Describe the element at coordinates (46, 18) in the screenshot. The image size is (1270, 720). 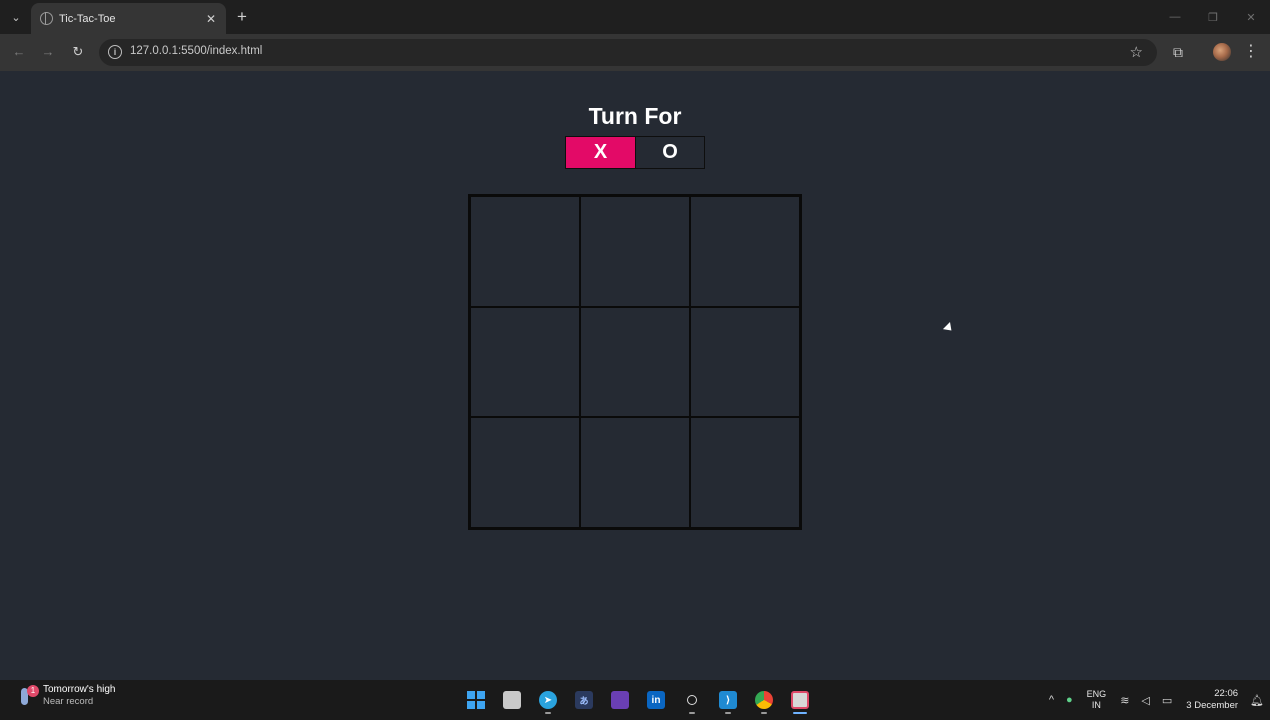
I see `globe-icon` at that location.